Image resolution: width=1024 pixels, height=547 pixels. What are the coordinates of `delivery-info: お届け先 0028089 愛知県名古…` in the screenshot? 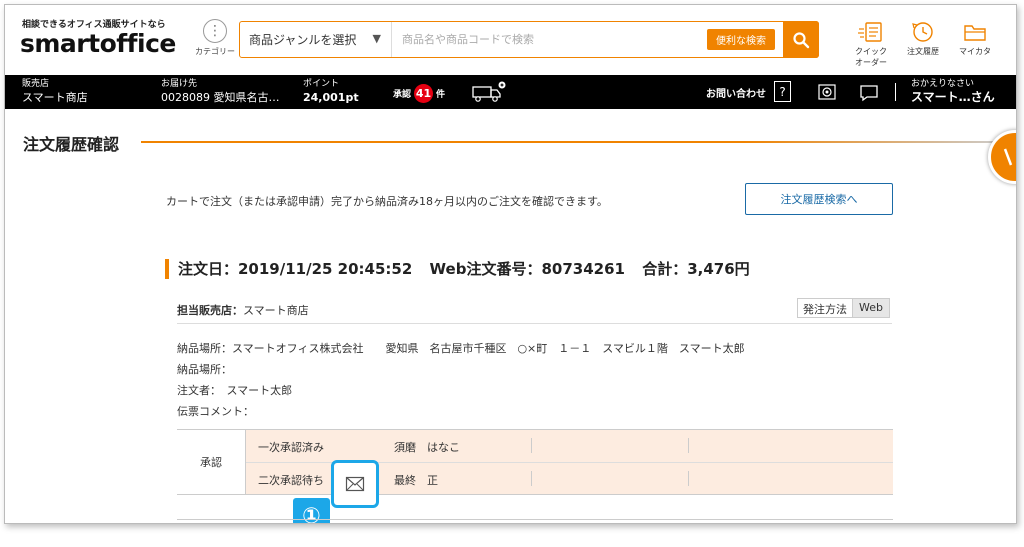 It's located at (220, 91).